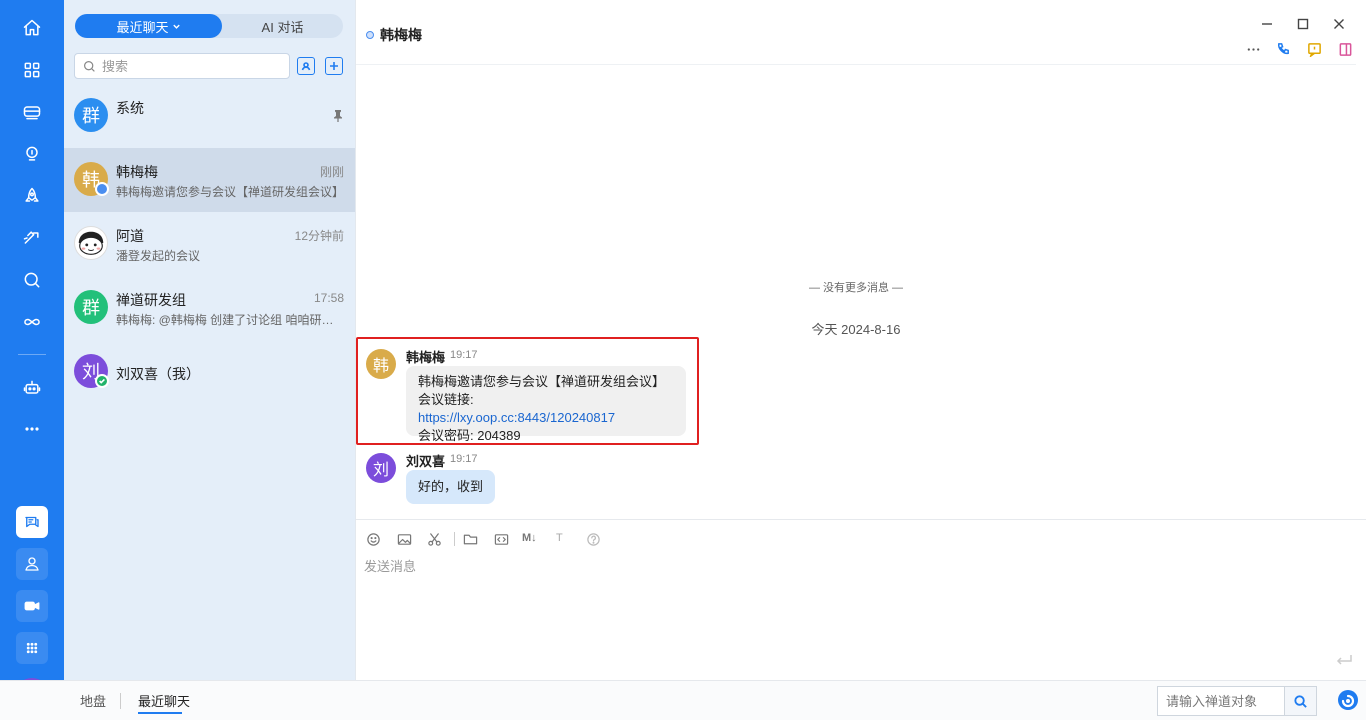 The width and height of the screenshot is (1366, 720). What do you see at coordinates (861, 519) in the screenshot?
I see `editor-divider` at bounding box center [861, 519].